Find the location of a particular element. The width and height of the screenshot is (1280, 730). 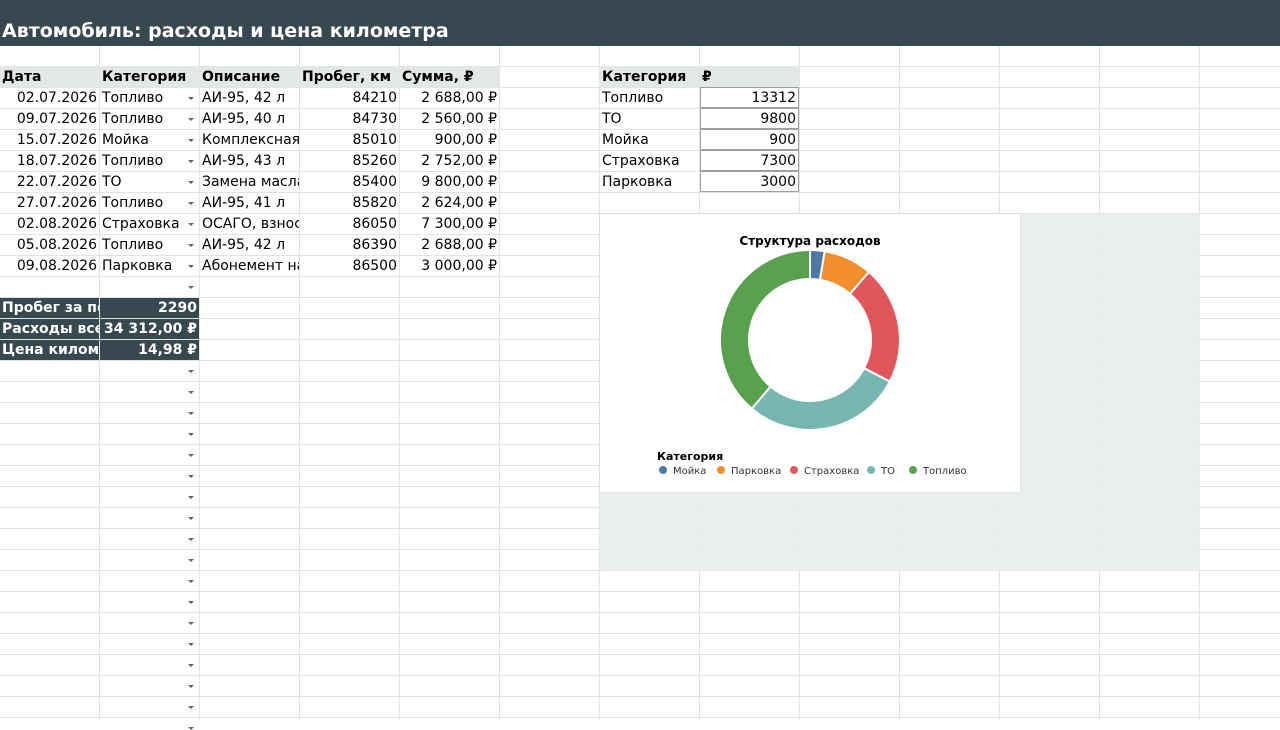

pivot-value-cell: 7300 is located at coordinates (749, 160).